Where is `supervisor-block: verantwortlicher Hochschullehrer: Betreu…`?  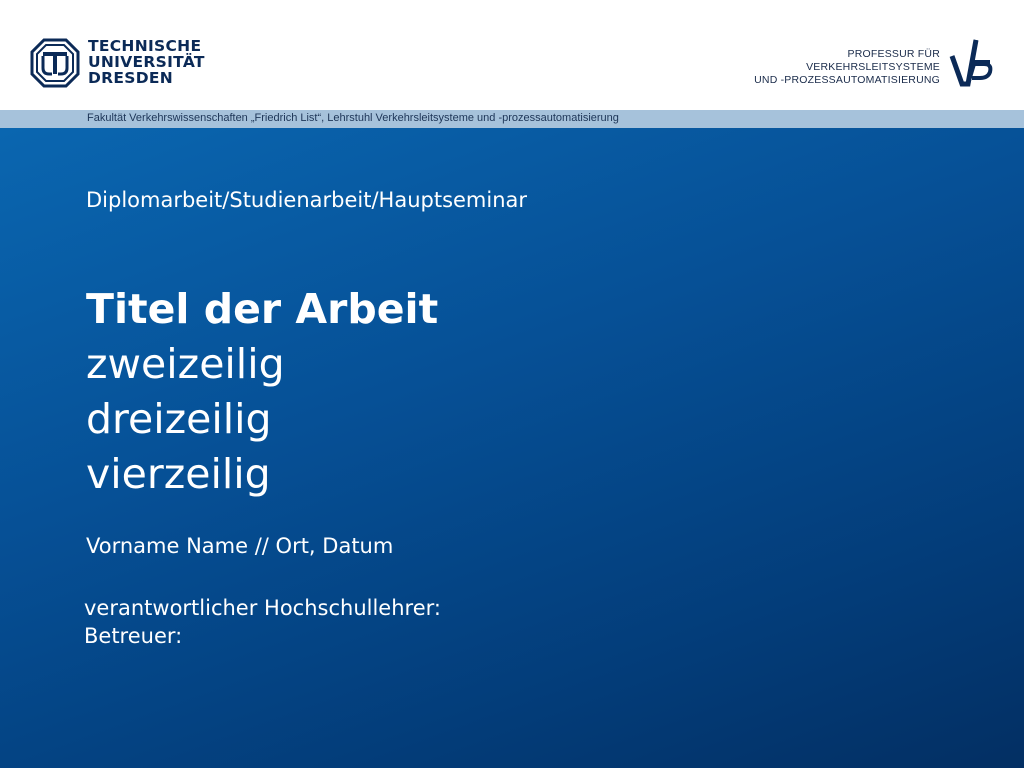 supervisor-block: verantwortlicher Hochschullehrer: Betreu… is located at coordinates (262, 622).